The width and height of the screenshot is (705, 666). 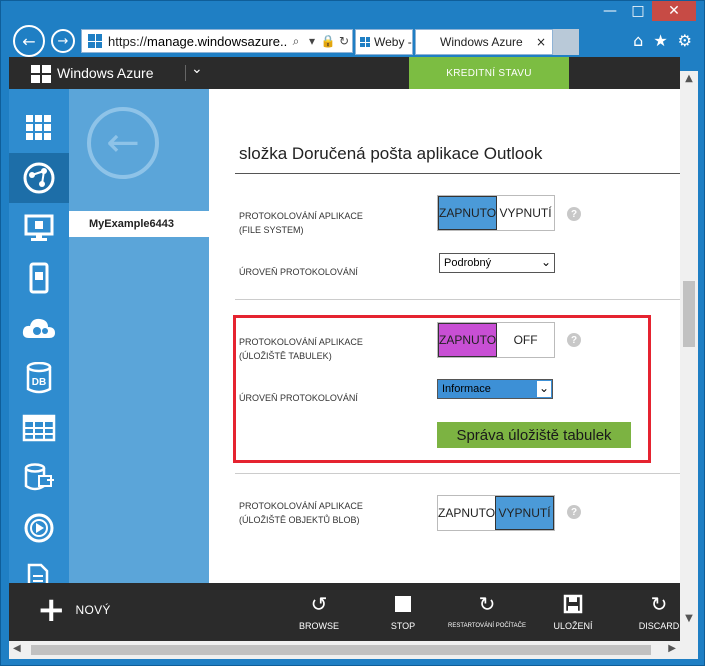 What do you see at coordinates (51, 610) in the screenshot?
I see `plus-icon: +` at bounding box center [51, 610].